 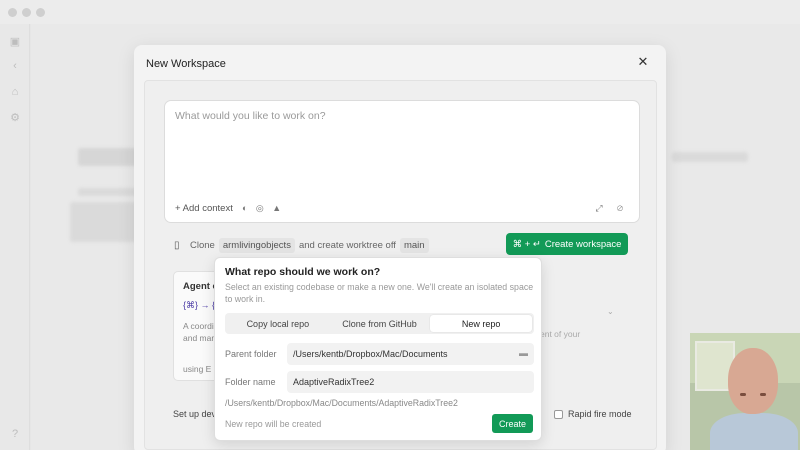 What do you see at coordinates (204, 208) in the screenshot?
I see `add-context-button: + Add context` at bounding box center [204, 208].